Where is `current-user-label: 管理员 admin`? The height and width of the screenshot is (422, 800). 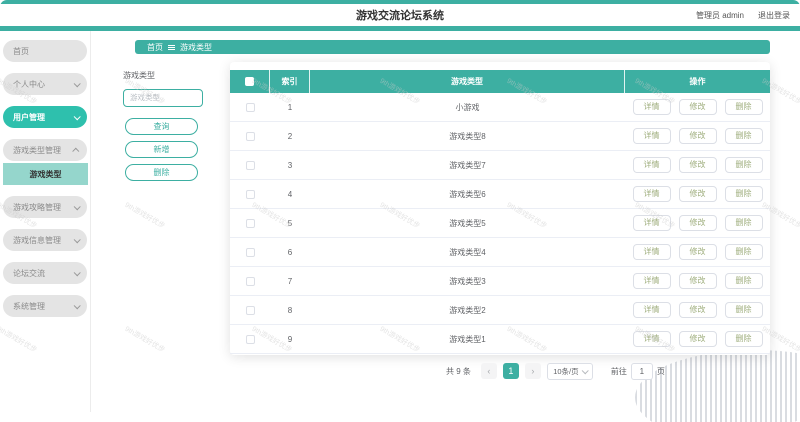 current-user-label: 管理员 admin is located at coordinates (719, 15).